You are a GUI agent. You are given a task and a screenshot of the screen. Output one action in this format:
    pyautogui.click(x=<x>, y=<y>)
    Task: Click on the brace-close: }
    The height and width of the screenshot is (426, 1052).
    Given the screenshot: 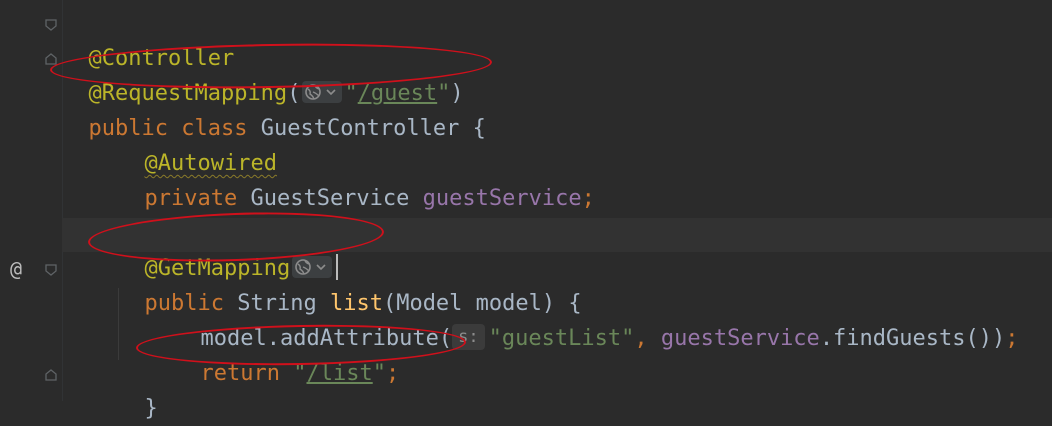 What is the action you would take?
    pyautogui.click(x=151, y=408)
    